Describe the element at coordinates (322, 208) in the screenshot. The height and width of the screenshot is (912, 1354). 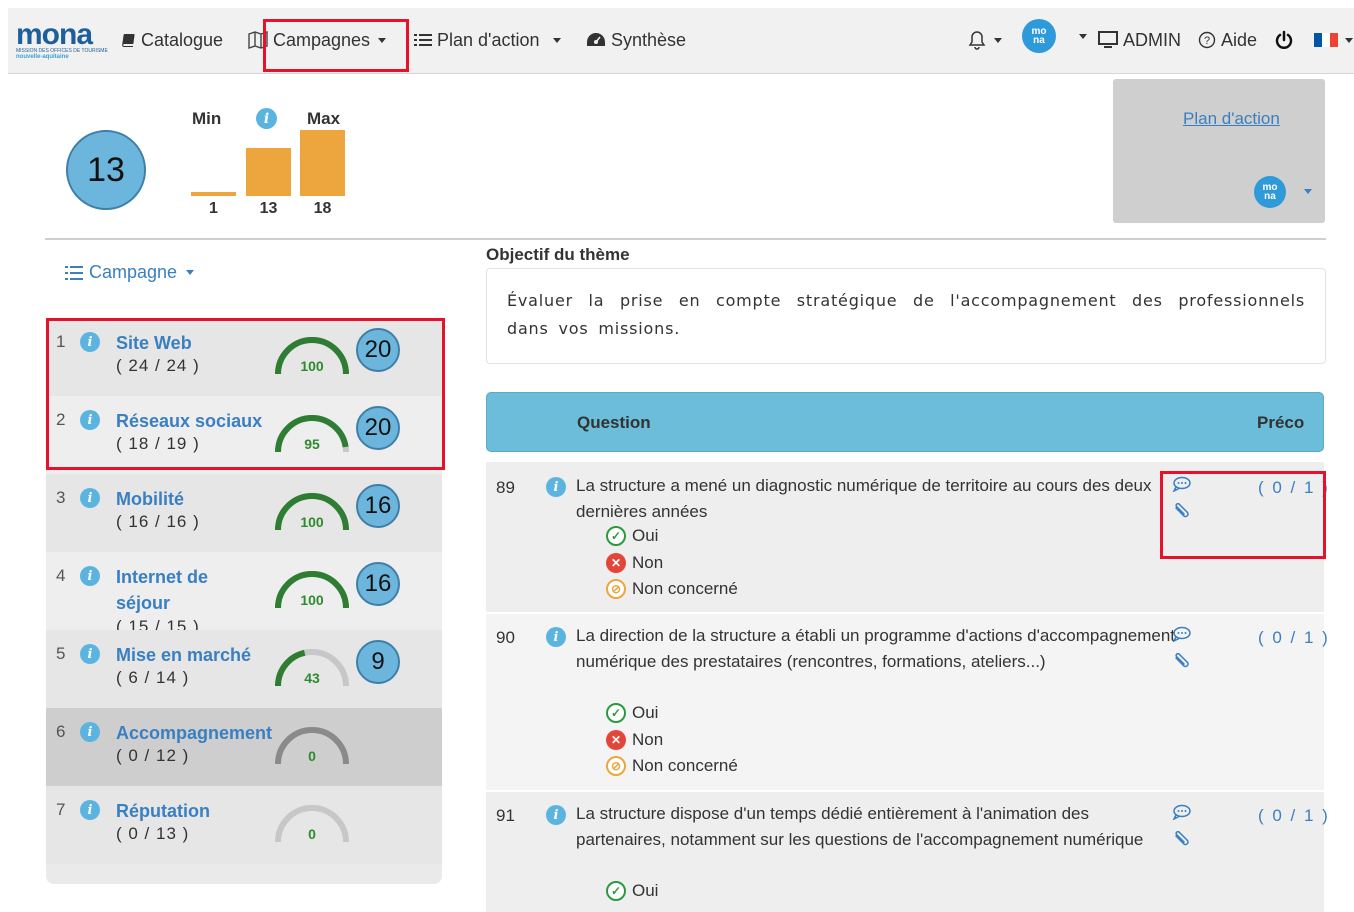
I see `score-bar-label: 18` at that location.